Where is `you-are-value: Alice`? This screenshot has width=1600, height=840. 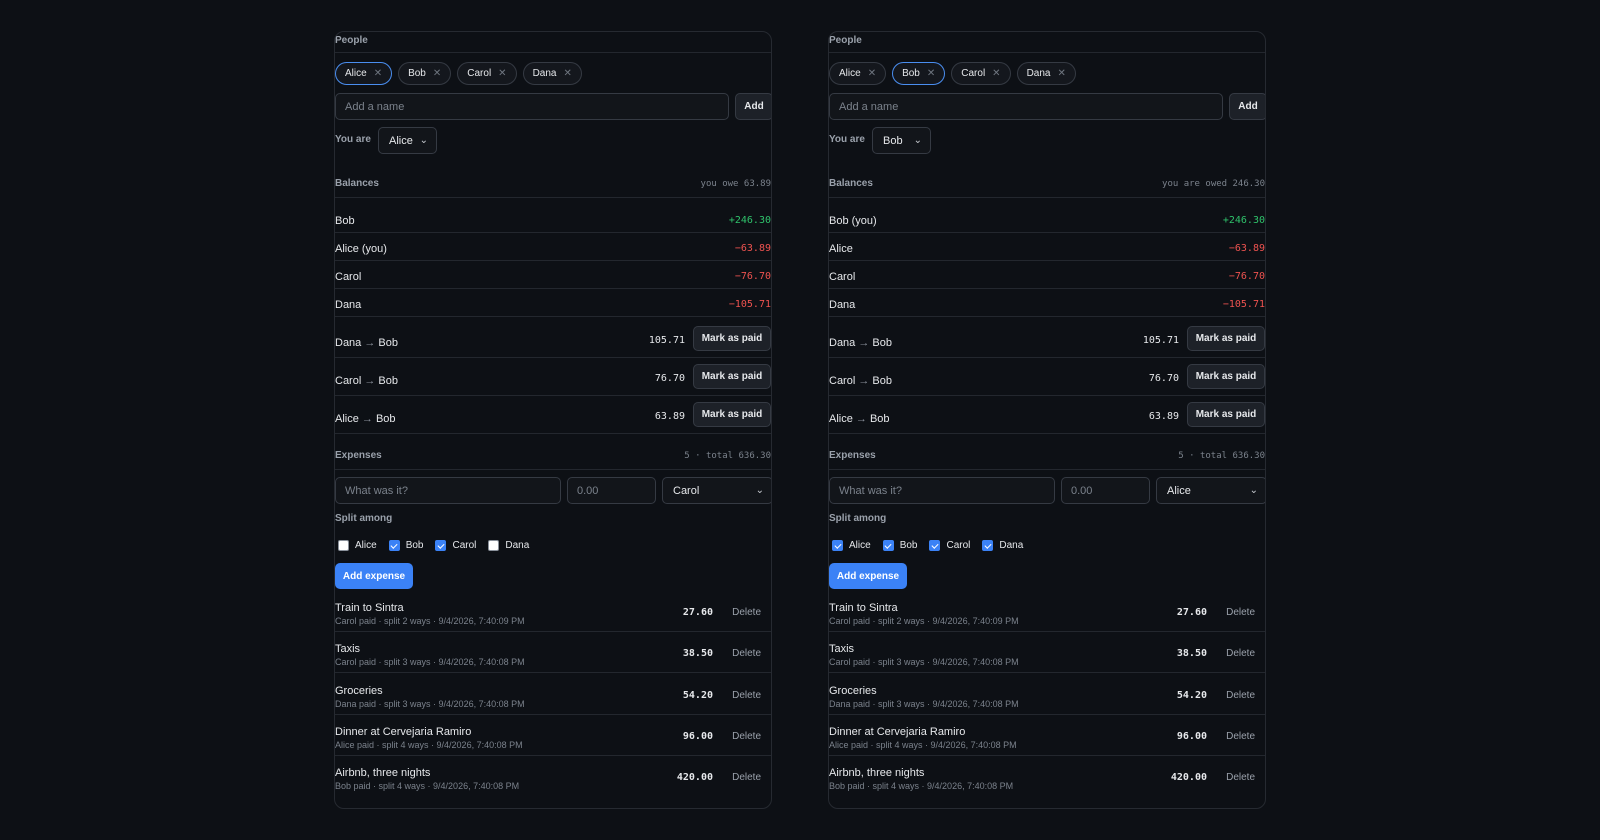
you-are-value: Alice is located at coordinates (401, 140).